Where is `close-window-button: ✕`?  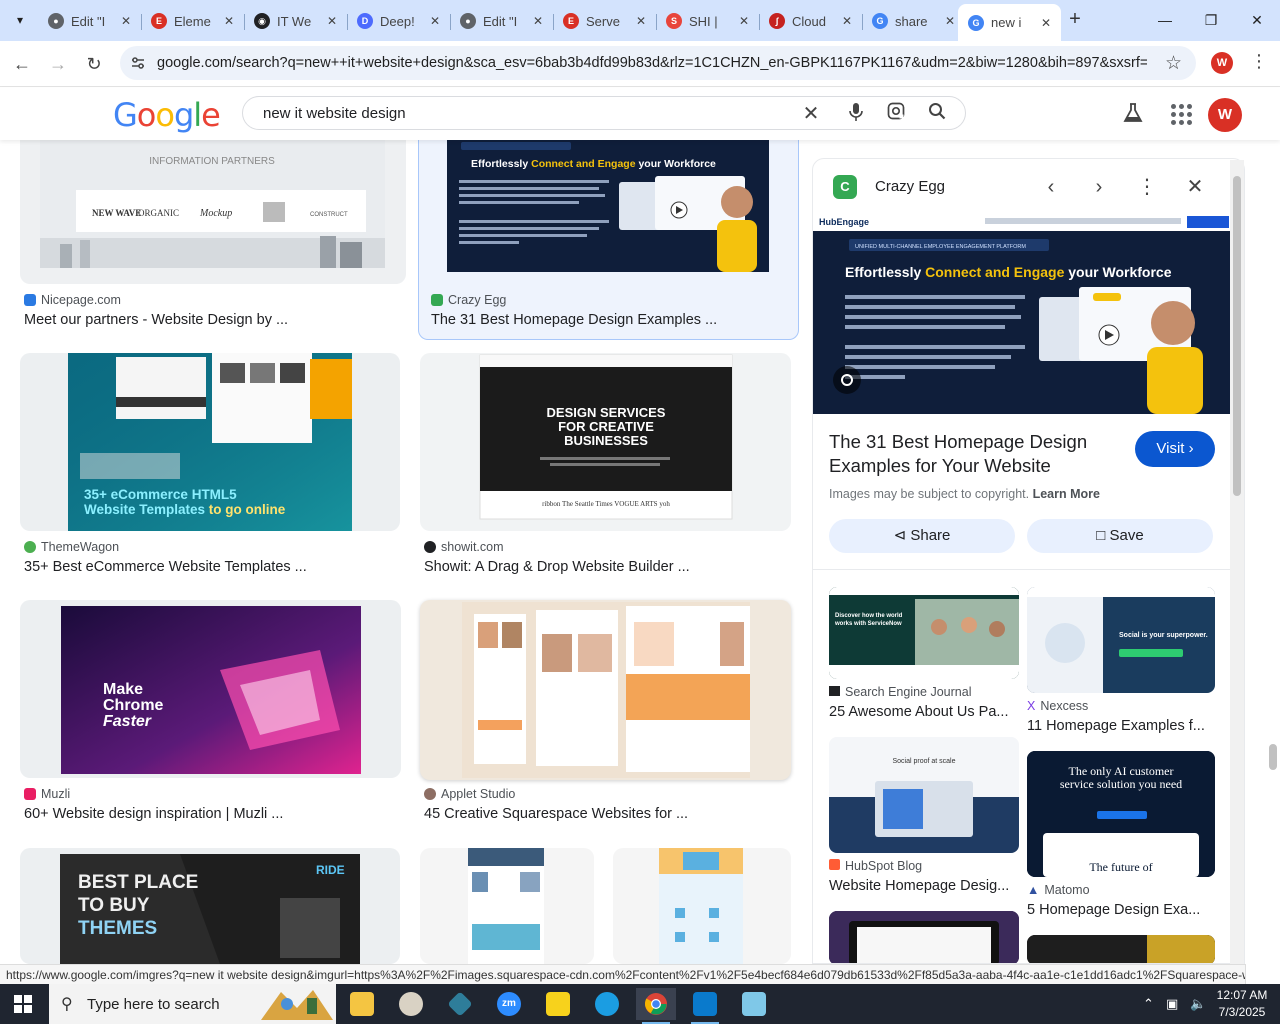 close-window-button: ✕ is located at coordinates (1257, 20).